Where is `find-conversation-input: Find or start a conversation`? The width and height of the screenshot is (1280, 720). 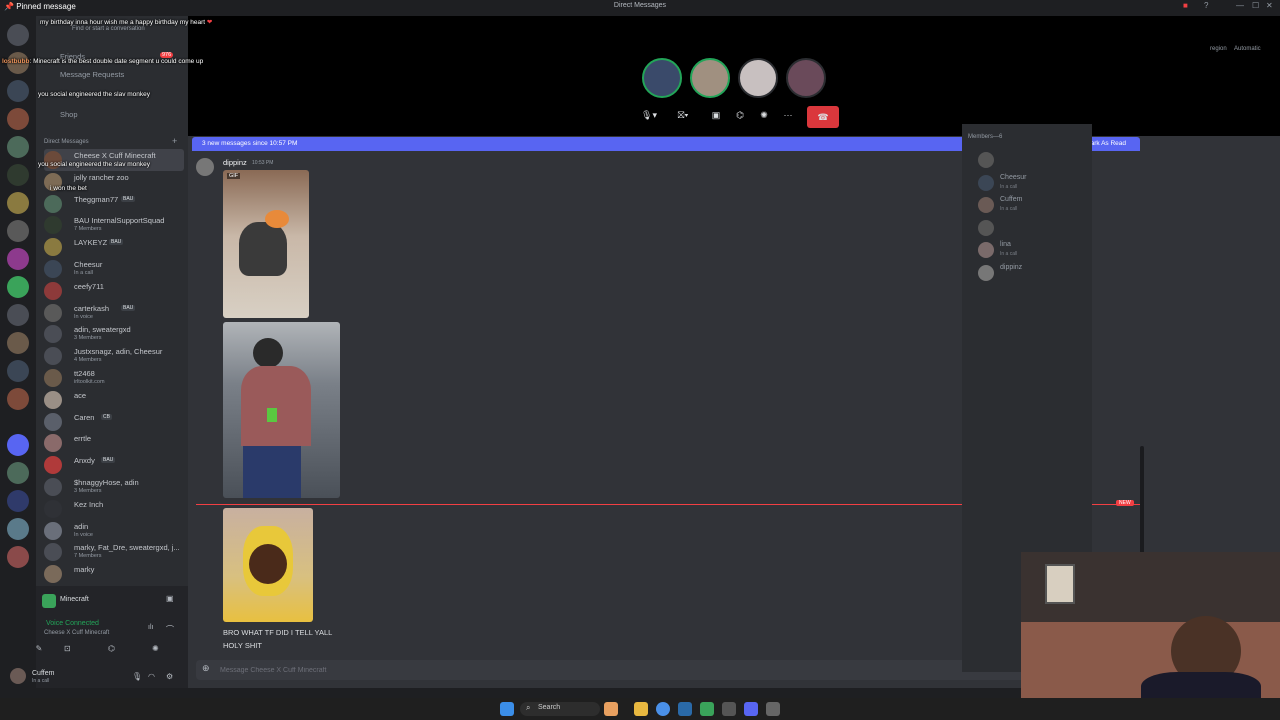 find-conversation-input: Find or start a conversation is located at coordinates (108, 29).